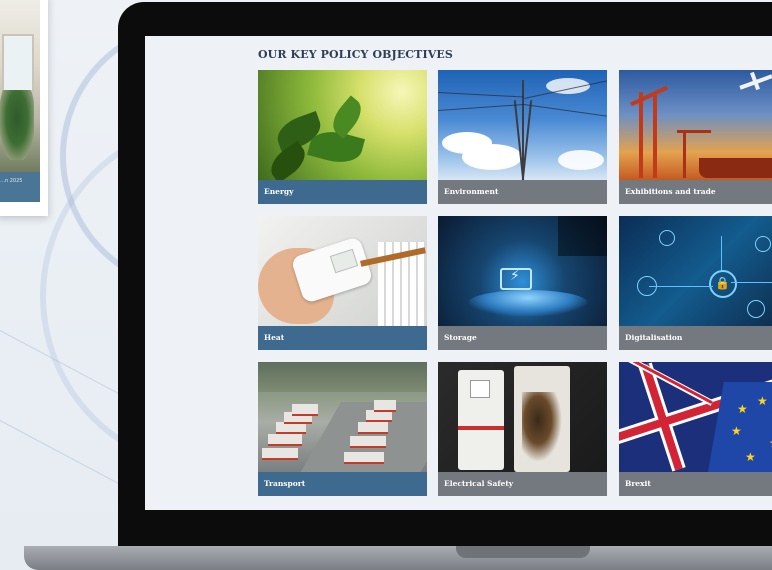 This screenshot has width=772, height=570. I want to click on tile-label-bar: Electrical Safety, so click(522, 484).